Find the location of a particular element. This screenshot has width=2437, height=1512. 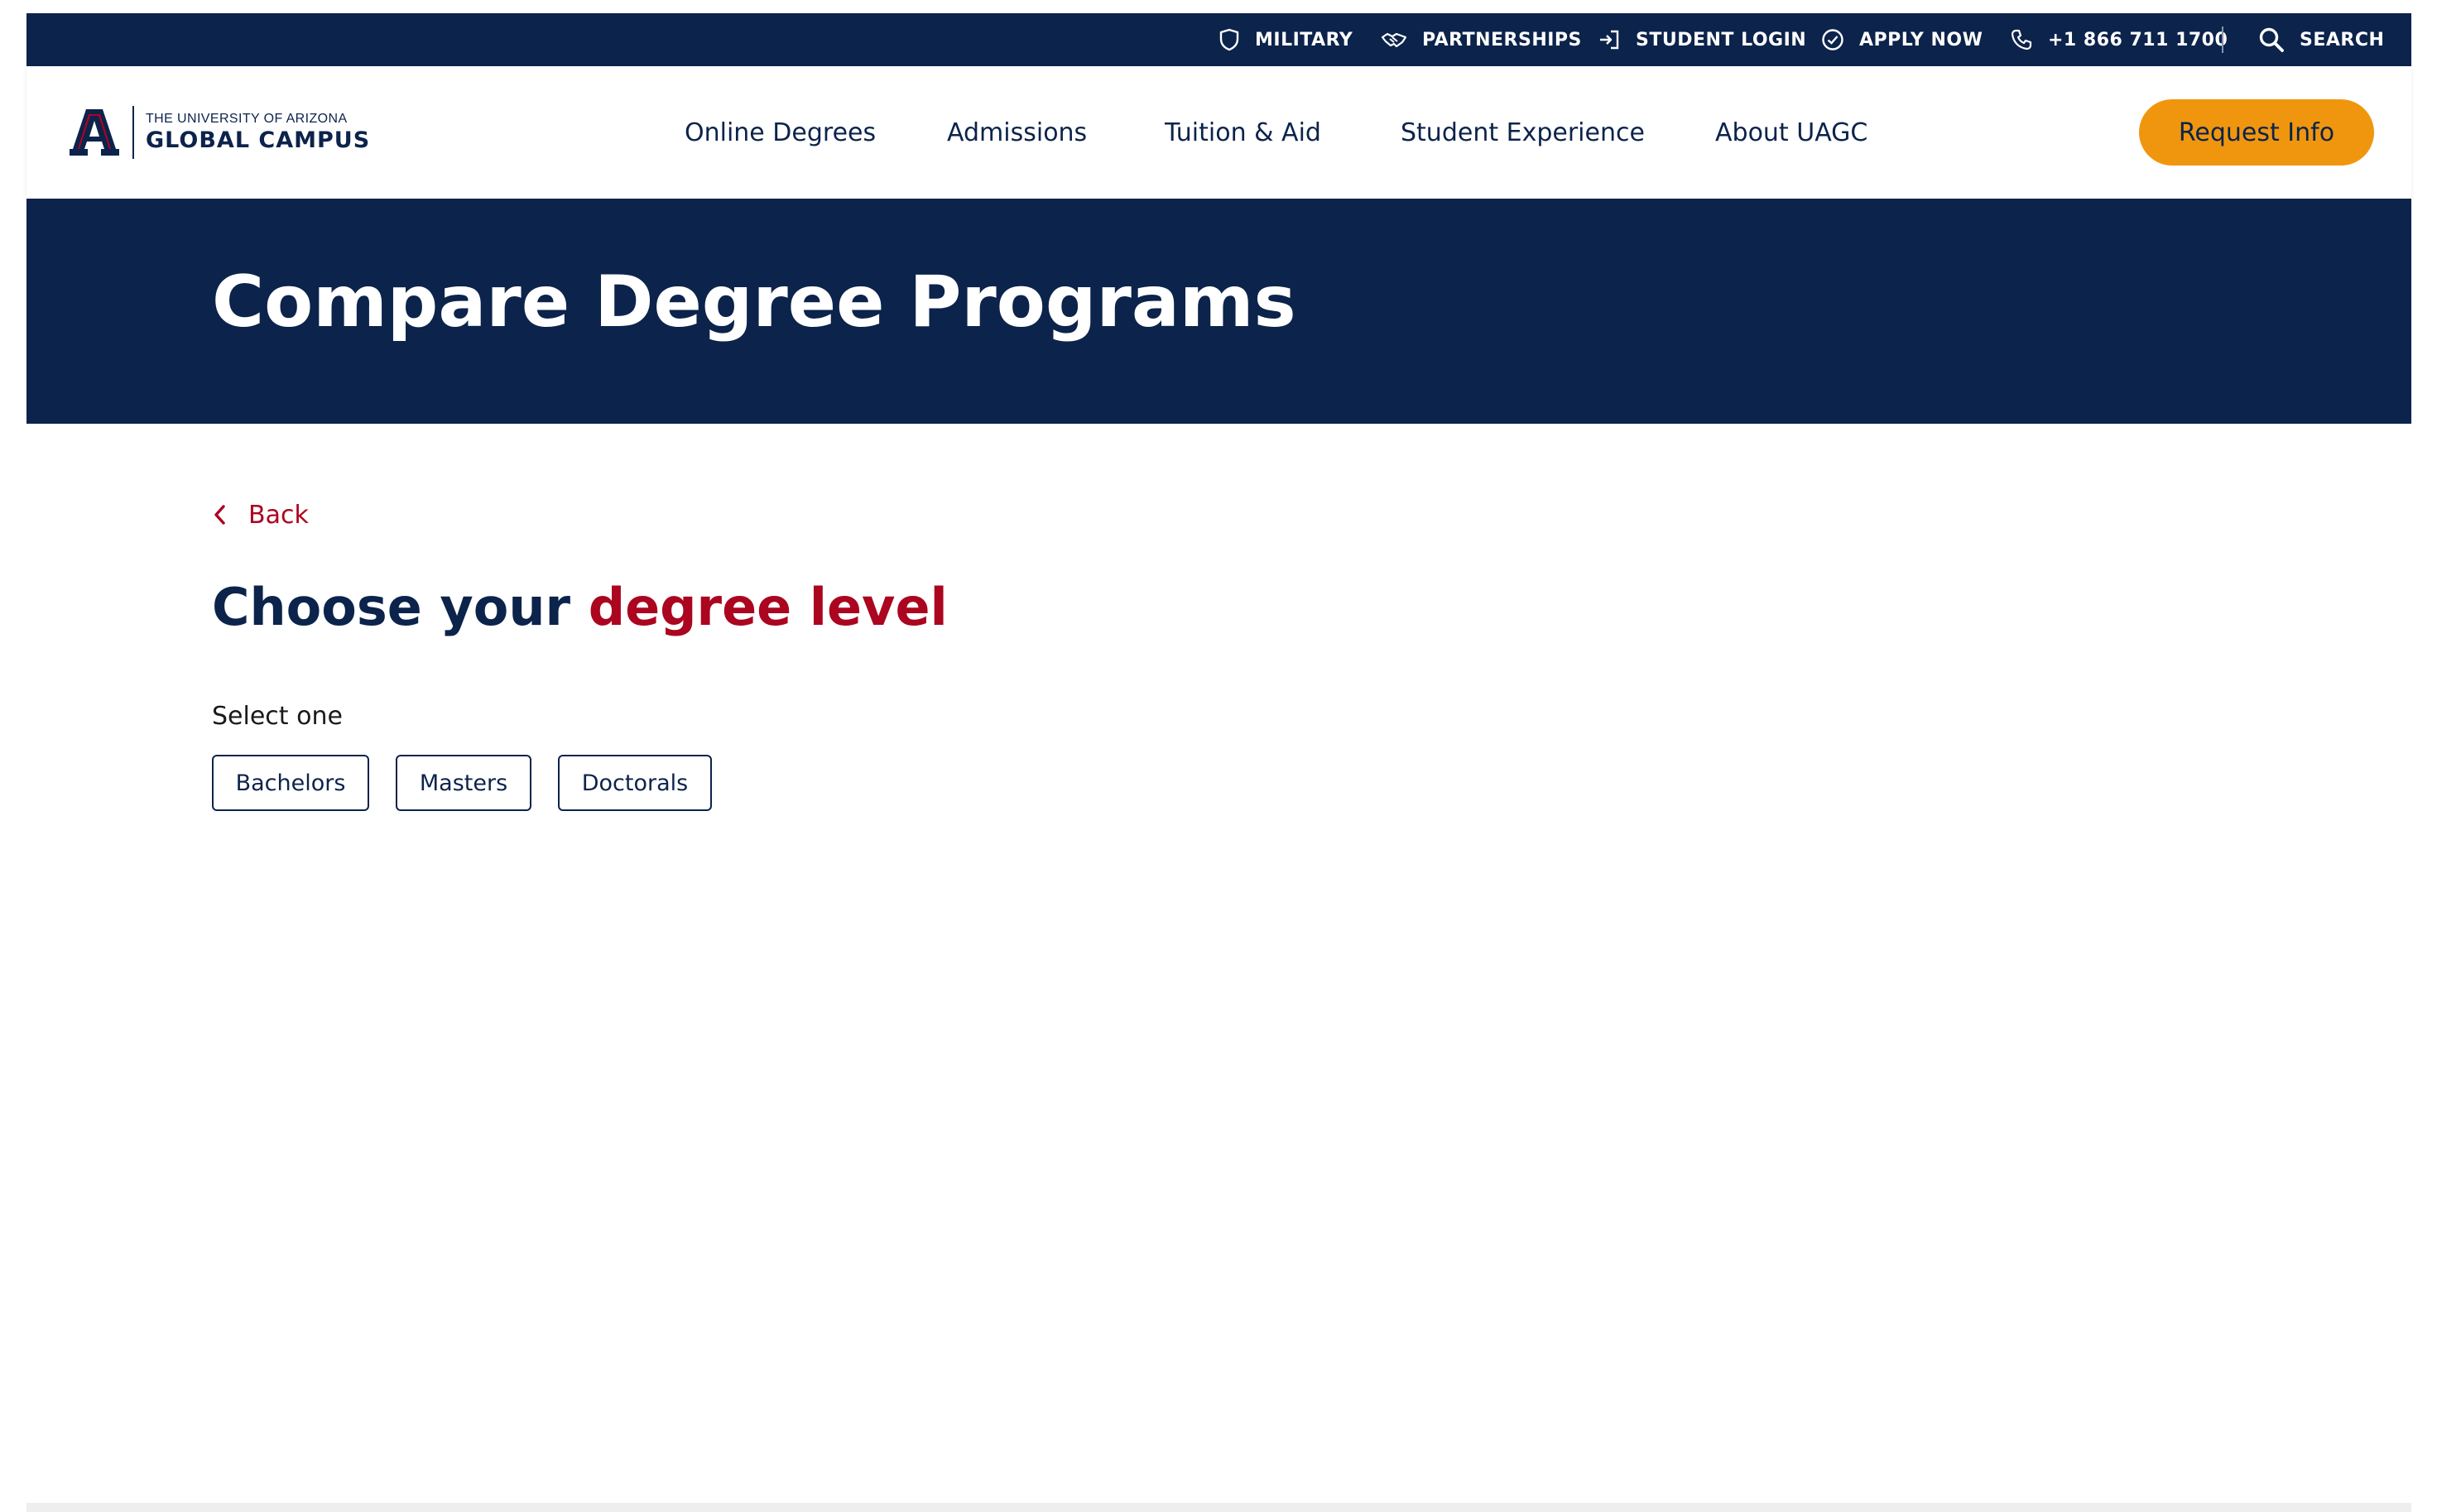

request-info-button: Request Info is located at coordinates (2256, 132).